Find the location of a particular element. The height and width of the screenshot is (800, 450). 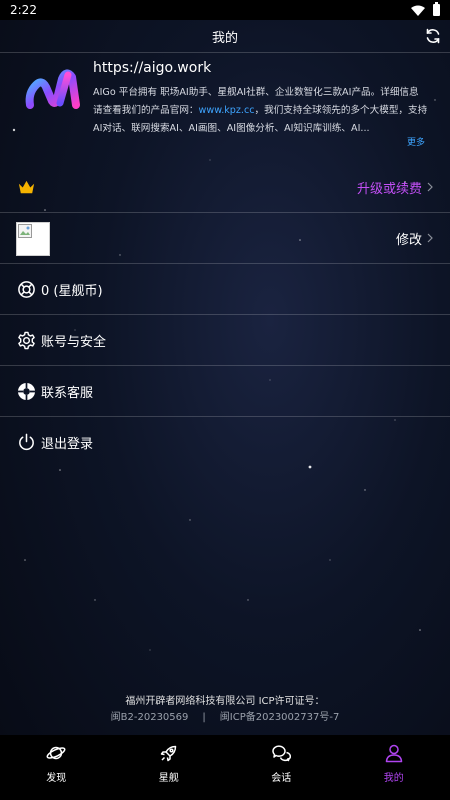

customer-service-row: 联系客服 is located at coordinates (225, 391).